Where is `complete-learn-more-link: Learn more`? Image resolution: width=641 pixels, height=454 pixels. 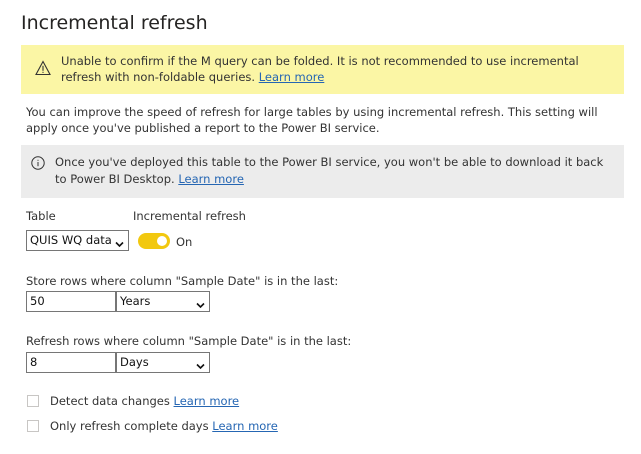 complete-learn-more-link: Learn more is located at coordinates (245, 426).